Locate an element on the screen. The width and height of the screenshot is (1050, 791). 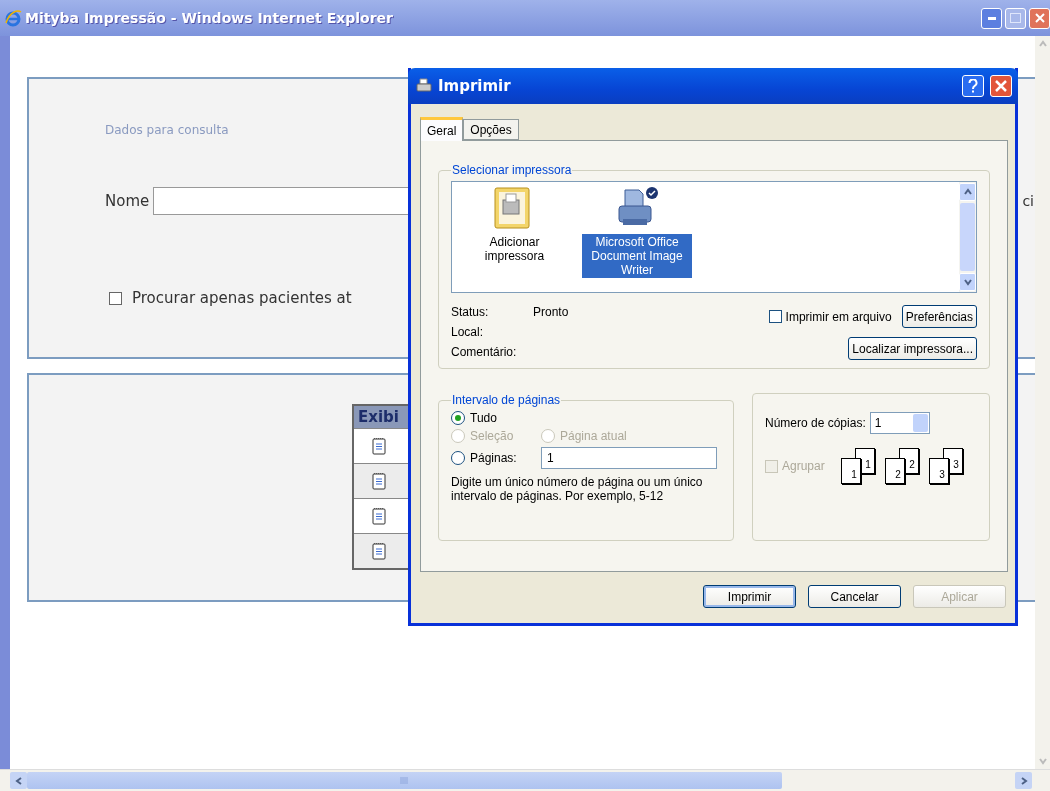
printer-icon is located at coordinates (424, 86).